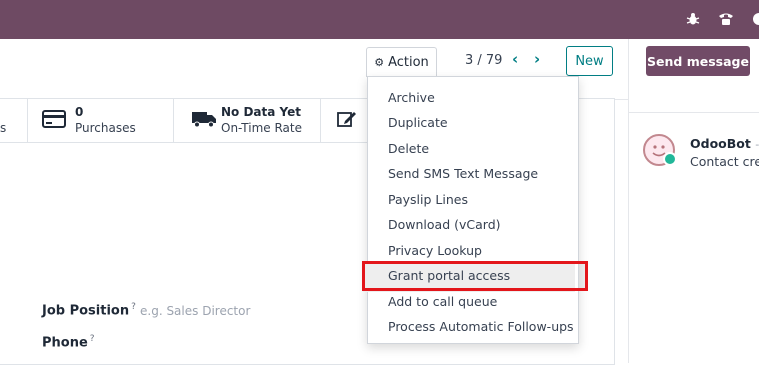  Describe the element at coordinates (411, 97) in the screenshot. I see `menu-item-archive: Archive` at that location.